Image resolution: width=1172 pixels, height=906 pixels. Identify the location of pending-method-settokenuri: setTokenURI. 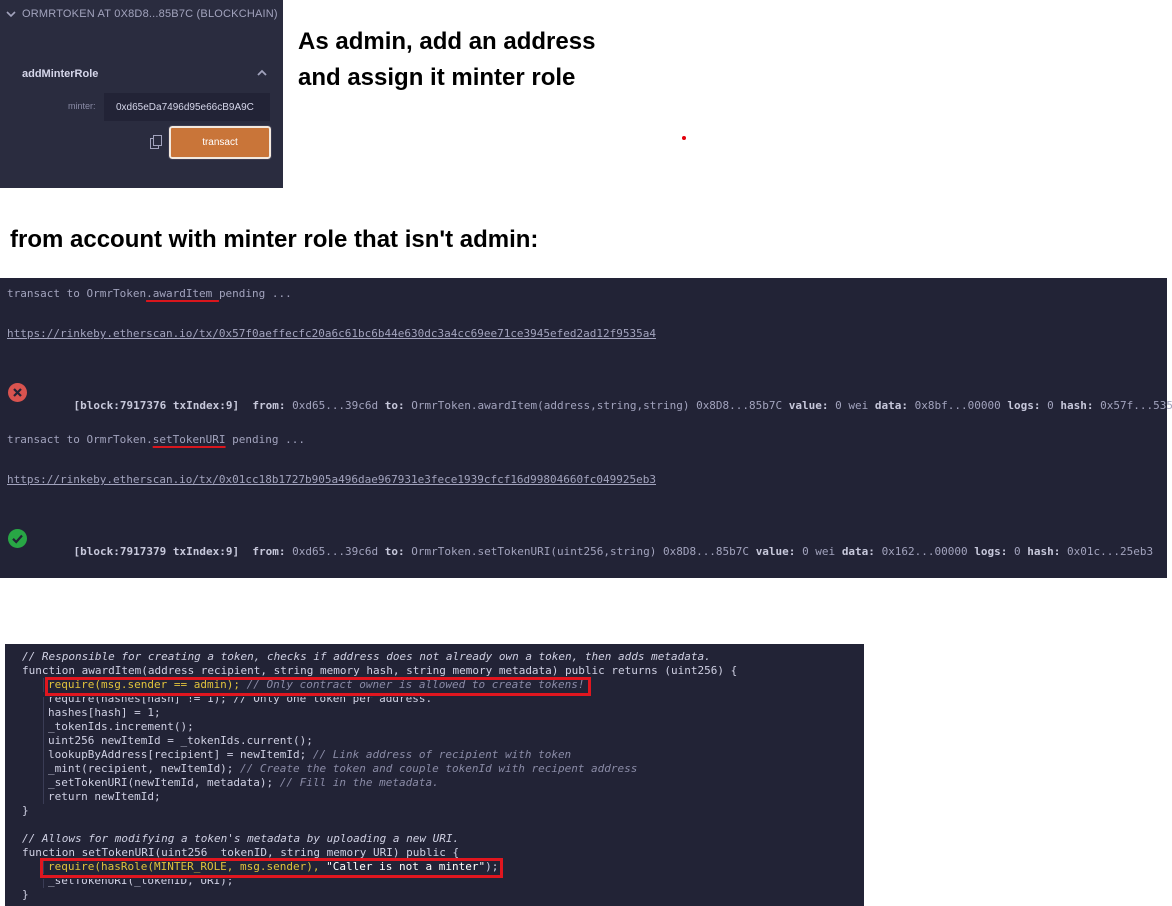
(189, 439).